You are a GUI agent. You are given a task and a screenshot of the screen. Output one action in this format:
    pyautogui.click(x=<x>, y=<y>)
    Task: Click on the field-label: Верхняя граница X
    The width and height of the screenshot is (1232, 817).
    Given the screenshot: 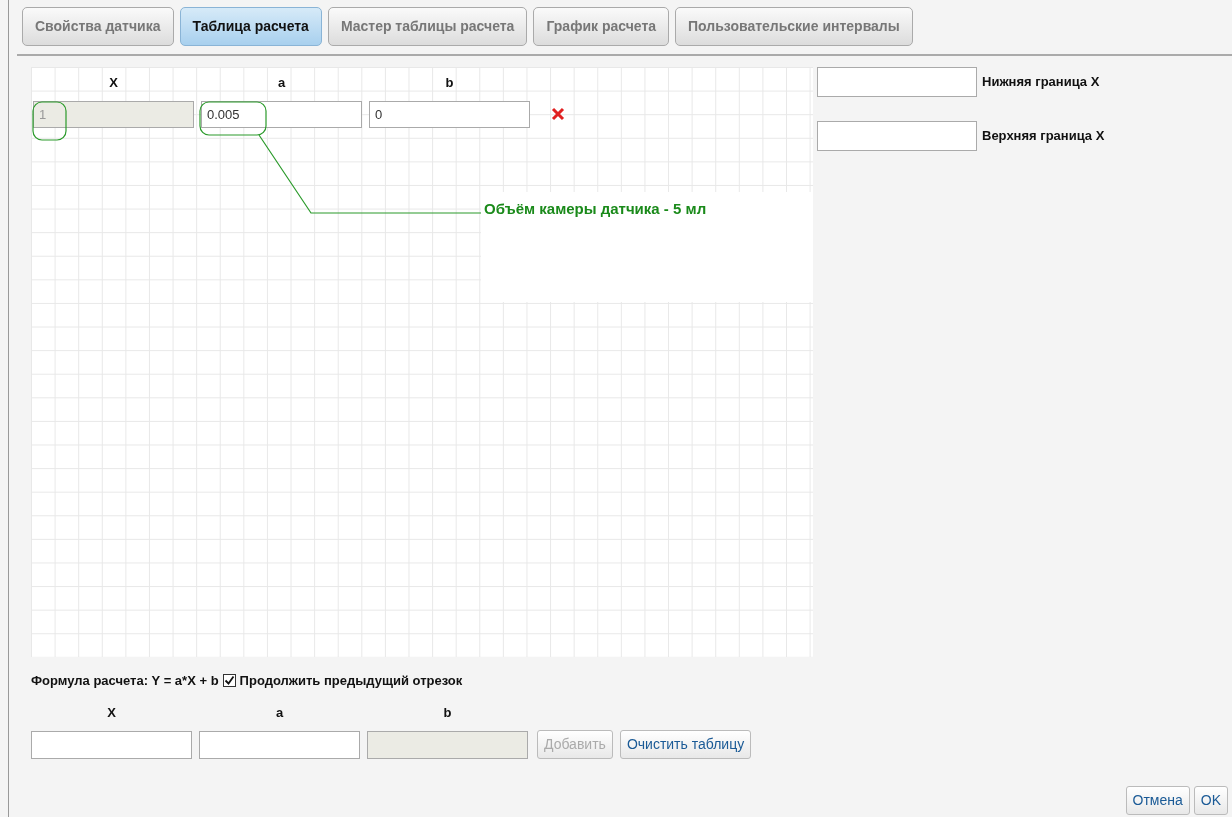 What is the action you would take?
    pyautogui.click(x=1043, y=136)
    